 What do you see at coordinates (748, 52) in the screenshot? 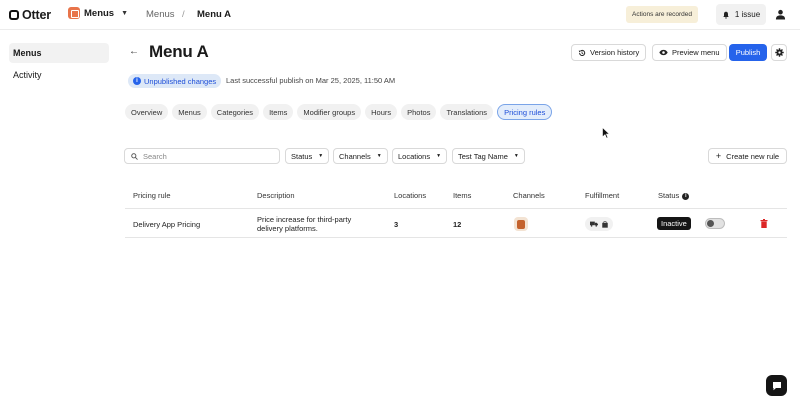
I see `publish-button: Publish` at bounding box center [748, 52].